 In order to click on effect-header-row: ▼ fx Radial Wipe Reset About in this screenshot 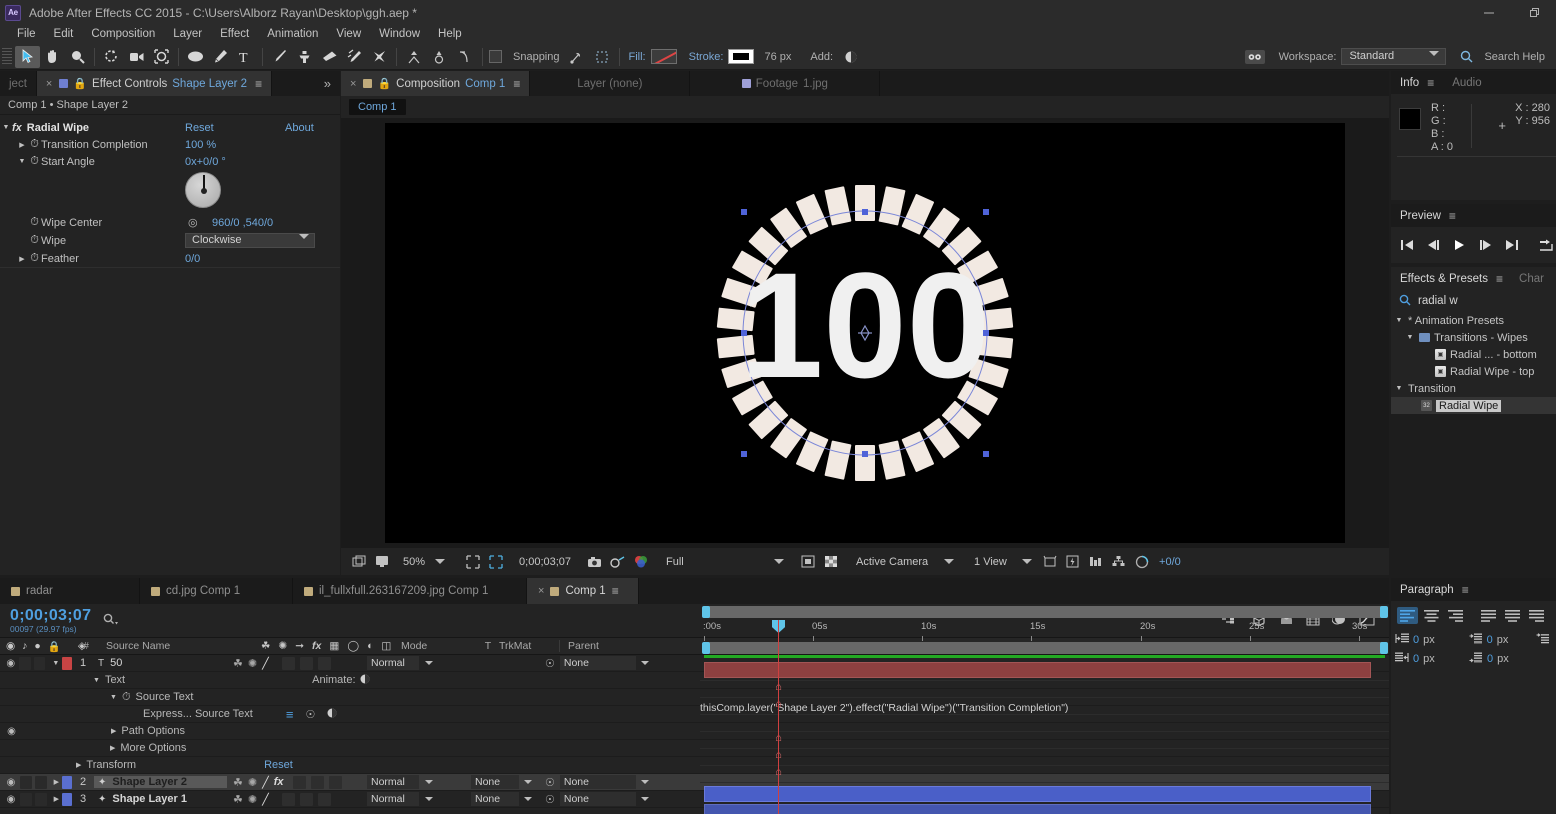, I will do `click(170, 127)`.